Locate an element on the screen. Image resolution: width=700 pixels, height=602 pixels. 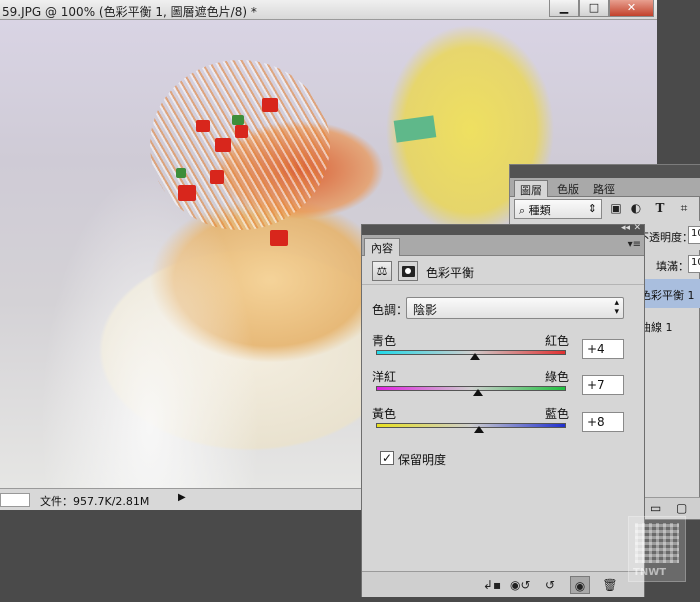
tone-select: 陰影 ▴ ▾ is located at coordinates (515, 308).